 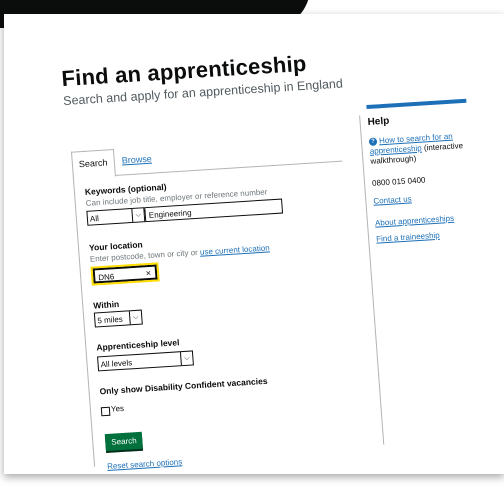 I want to click on disability-checkbox, so click(x=105, y=411).